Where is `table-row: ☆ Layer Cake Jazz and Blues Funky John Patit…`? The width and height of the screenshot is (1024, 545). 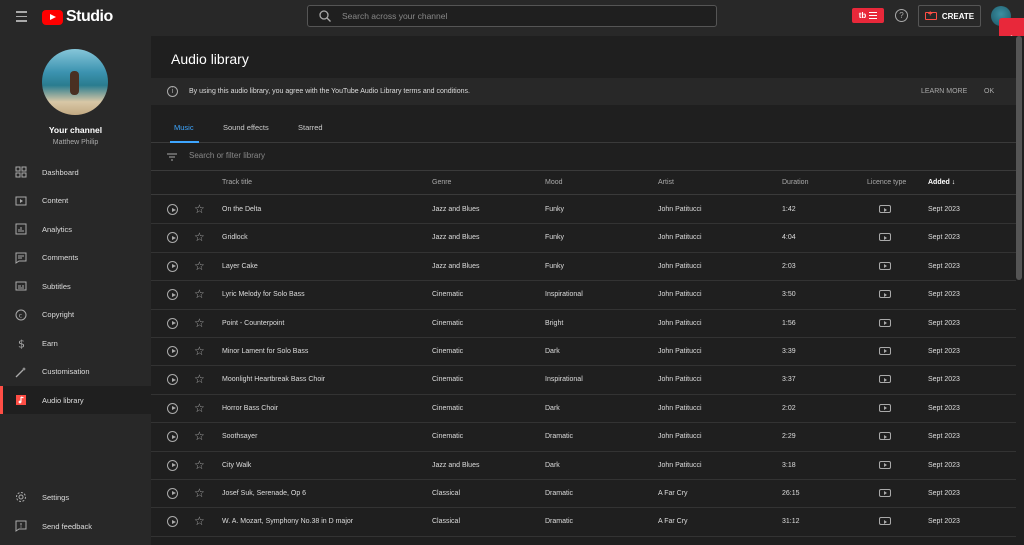
table-row: ☆ Layer Cake Jazz and Blues Funky John Patit… is located at coordinates (583, 267).